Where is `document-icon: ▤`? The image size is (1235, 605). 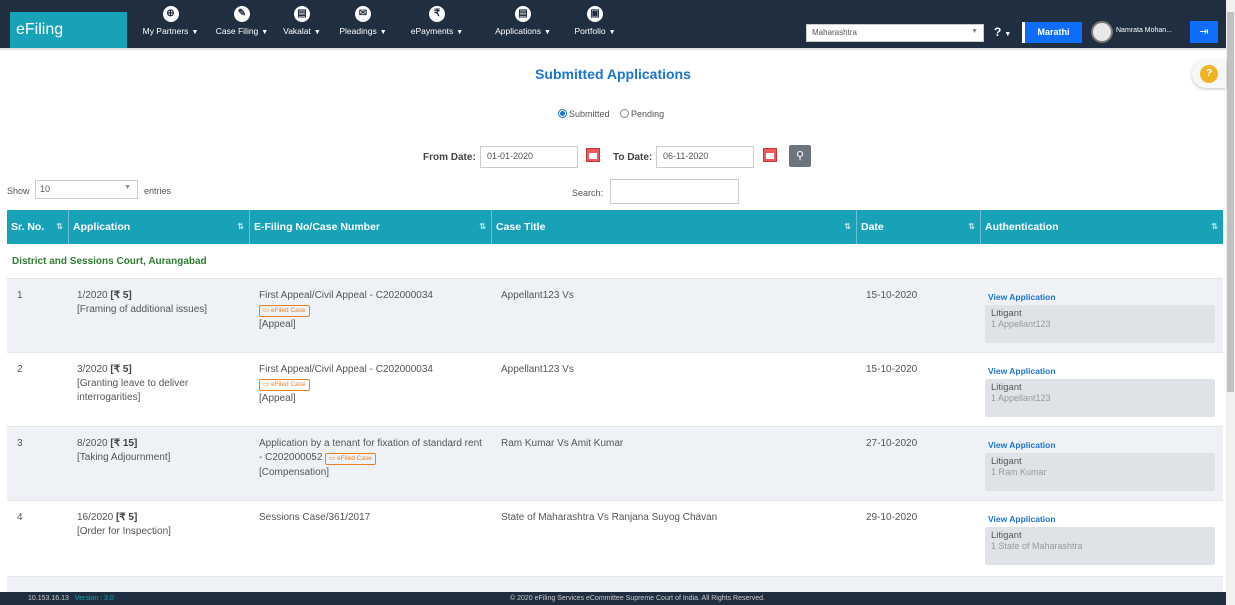
document-icon: ▤ is located at coordinates (302, 14).